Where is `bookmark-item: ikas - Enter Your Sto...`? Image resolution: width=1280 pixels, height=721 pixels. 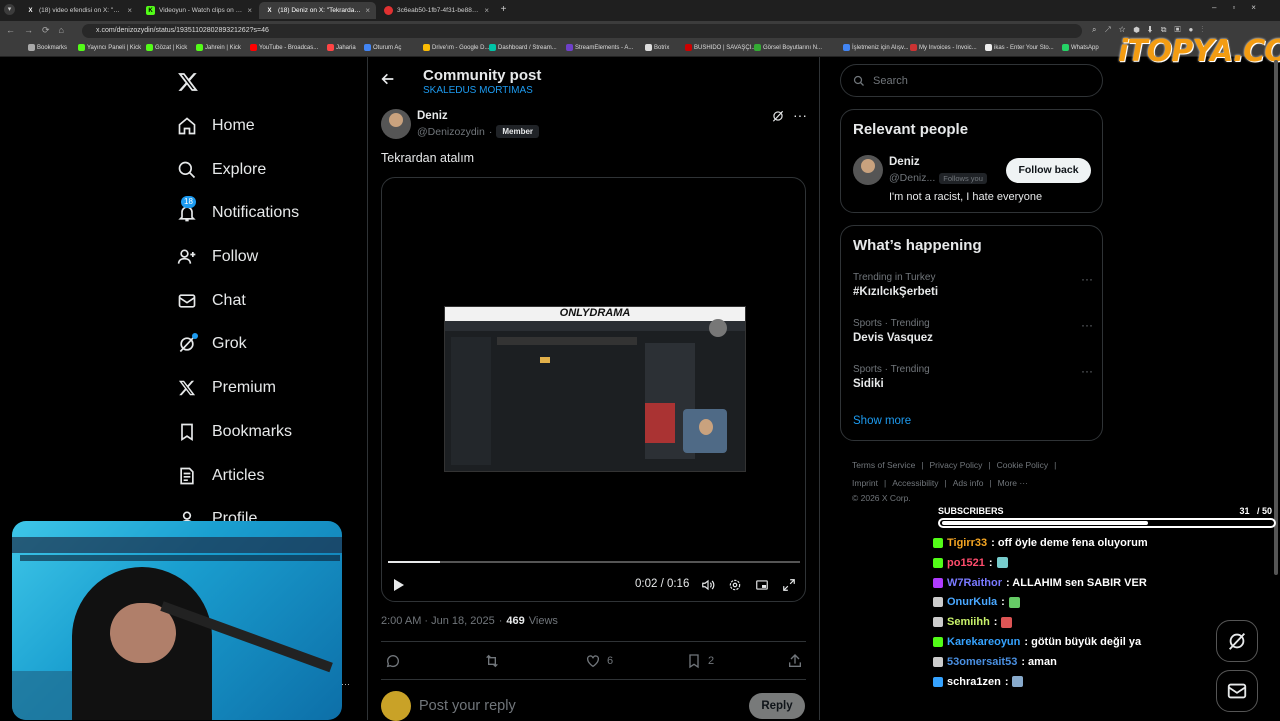 bookmark-item: ikas - Enter Your Sto... is located at coordinates (1019, 47).